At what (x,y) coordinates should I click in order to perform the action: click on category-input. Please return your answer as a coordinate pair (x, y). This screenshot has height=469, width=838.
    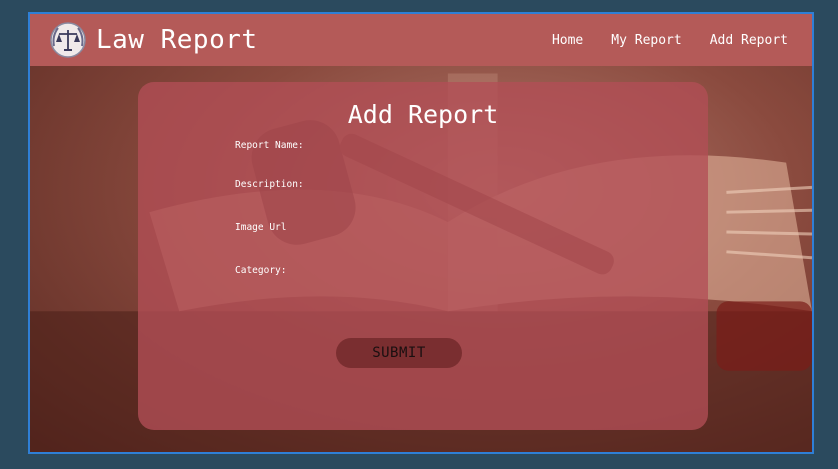
    Looking at the image, I should click on (470, 271).